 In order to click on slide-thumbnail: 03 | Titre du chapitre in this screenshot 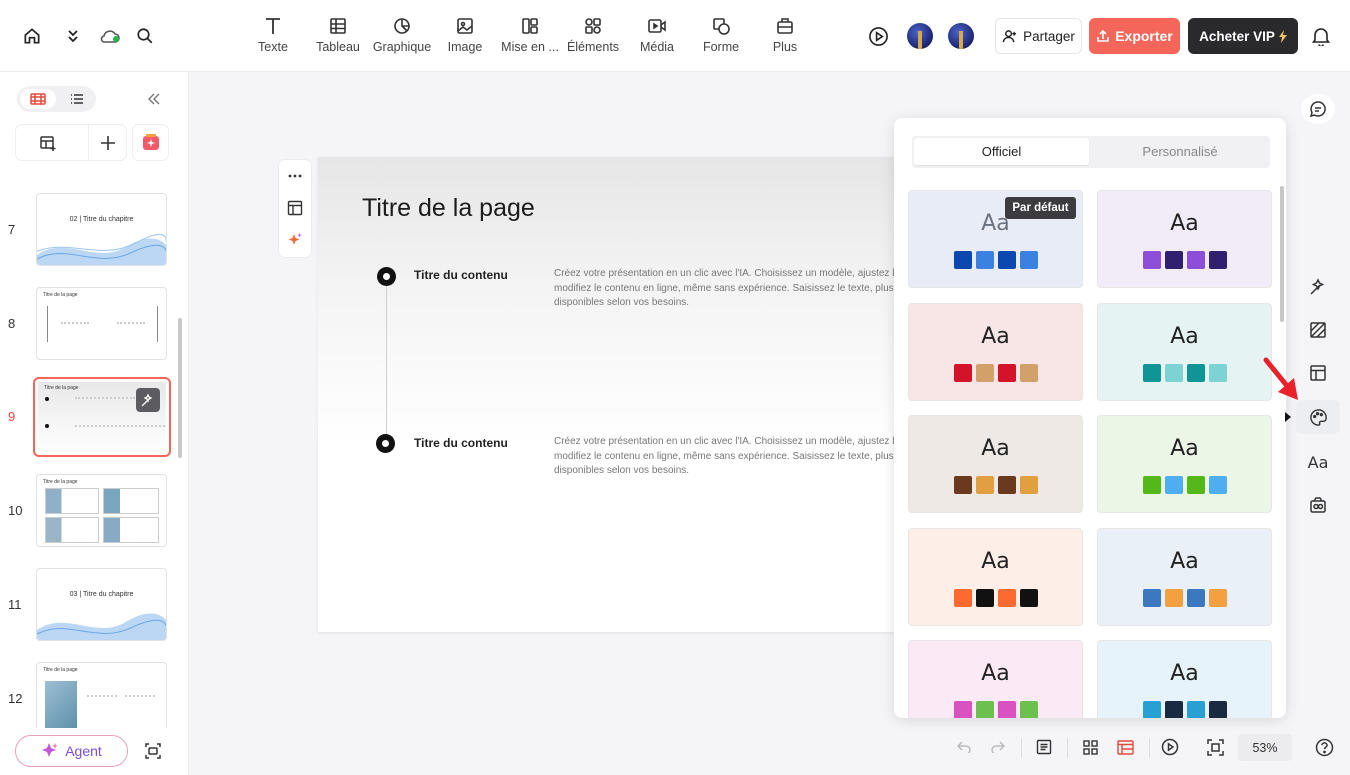, I will do `click(101, 604)`.